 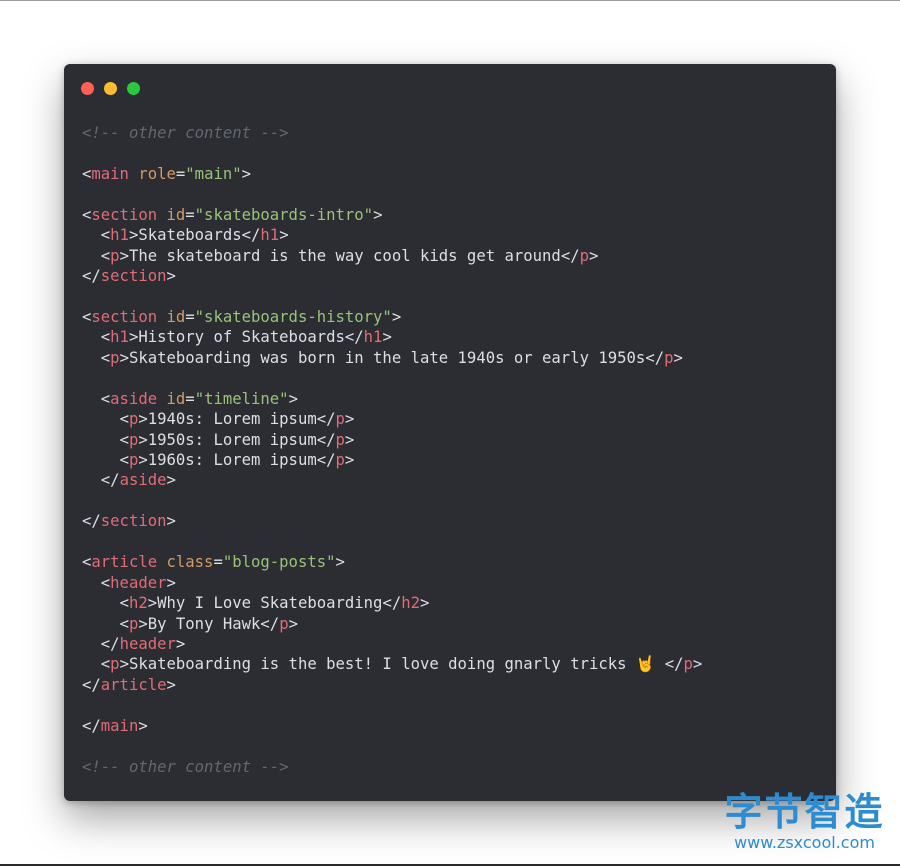 I want to click on minimize-dot, so click(x=110, y=88).